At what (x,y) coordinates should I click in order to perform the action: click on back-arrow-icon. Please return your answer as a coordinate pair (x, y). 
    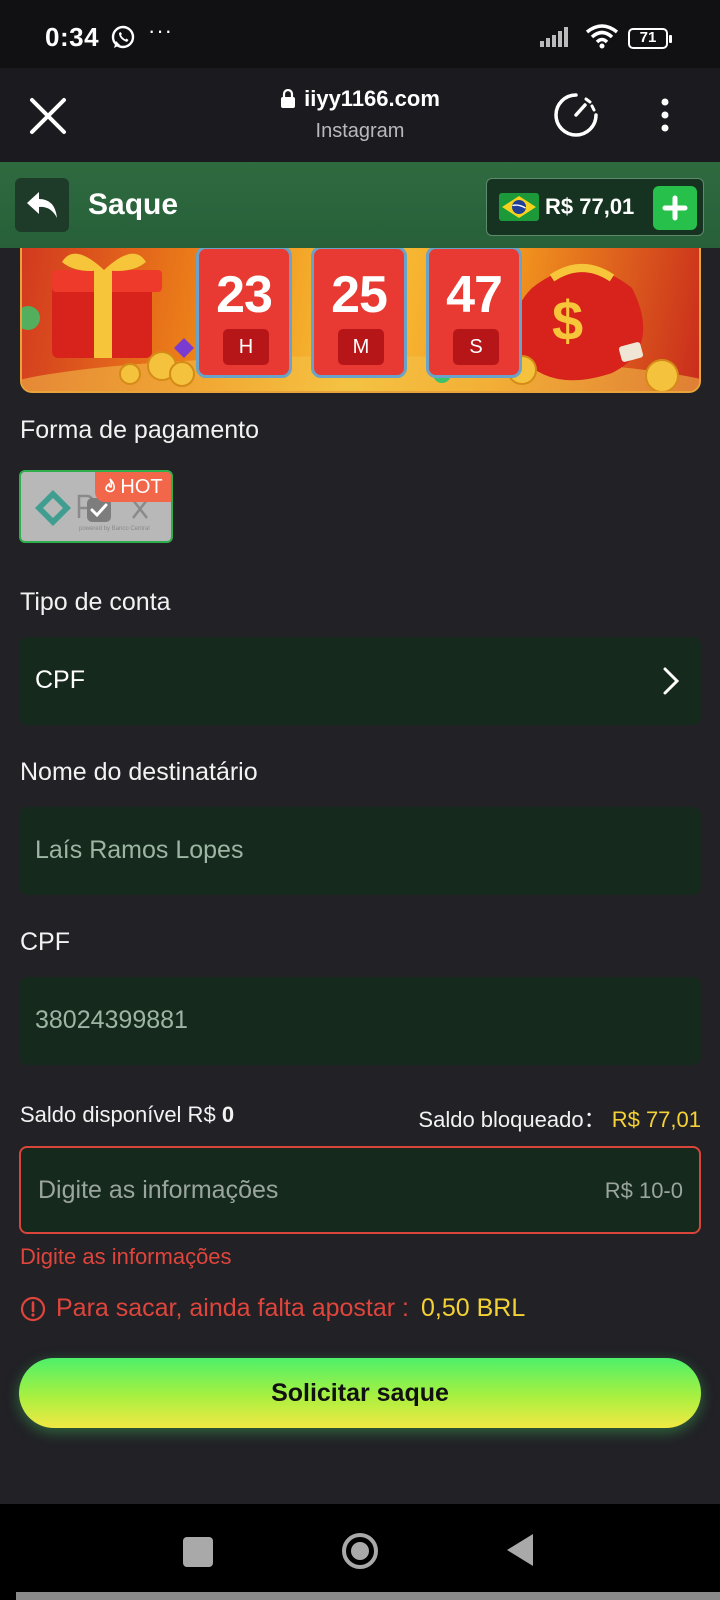
    Looking at the image, I should click on (42, 205).